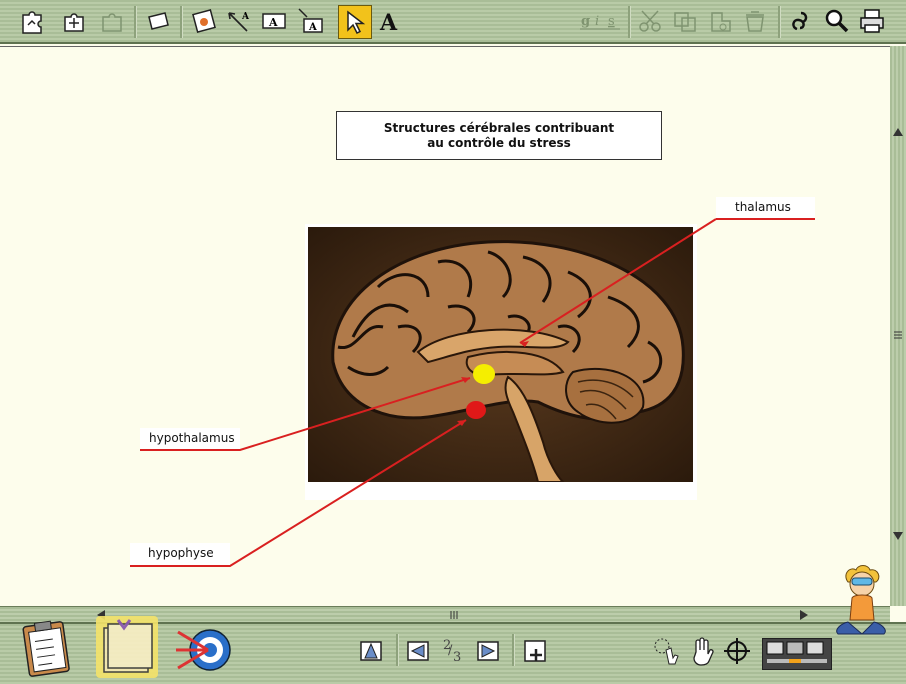 This screenshot has height=684, width=906. What do you see at coordinates (801, 21) in the screenshot?
I see `link-icon` at bounding box center [801, 21].